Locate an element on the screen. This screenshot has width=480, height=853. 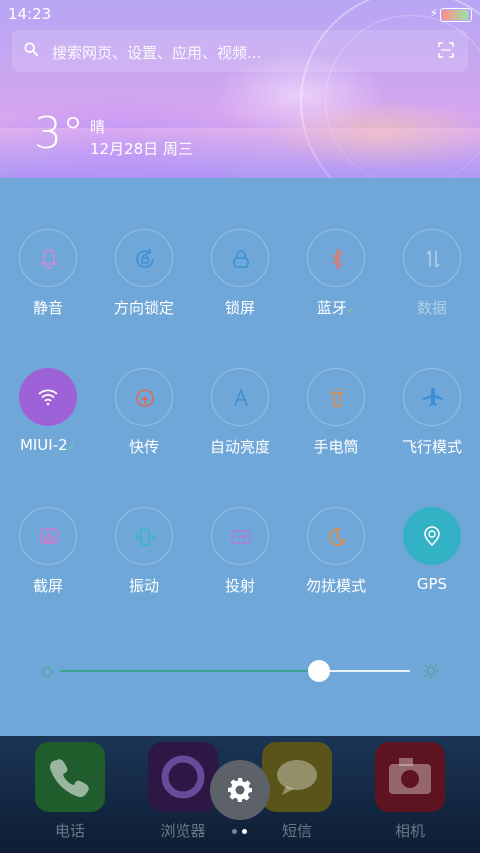
toggle-vibrate: 振动 is located at coordinates (144, 562).